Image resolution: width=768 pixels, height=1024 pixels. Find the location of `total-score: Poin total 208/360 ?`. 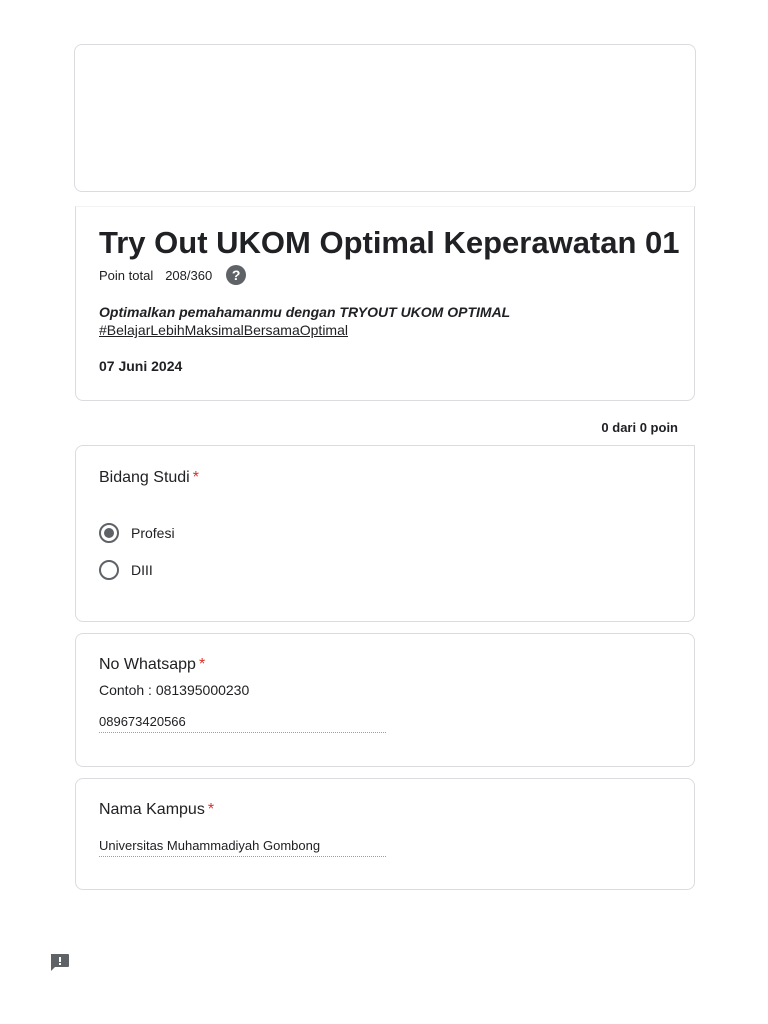

total-score: Poin total 208/360 ? is located at coordinates (173, 275).